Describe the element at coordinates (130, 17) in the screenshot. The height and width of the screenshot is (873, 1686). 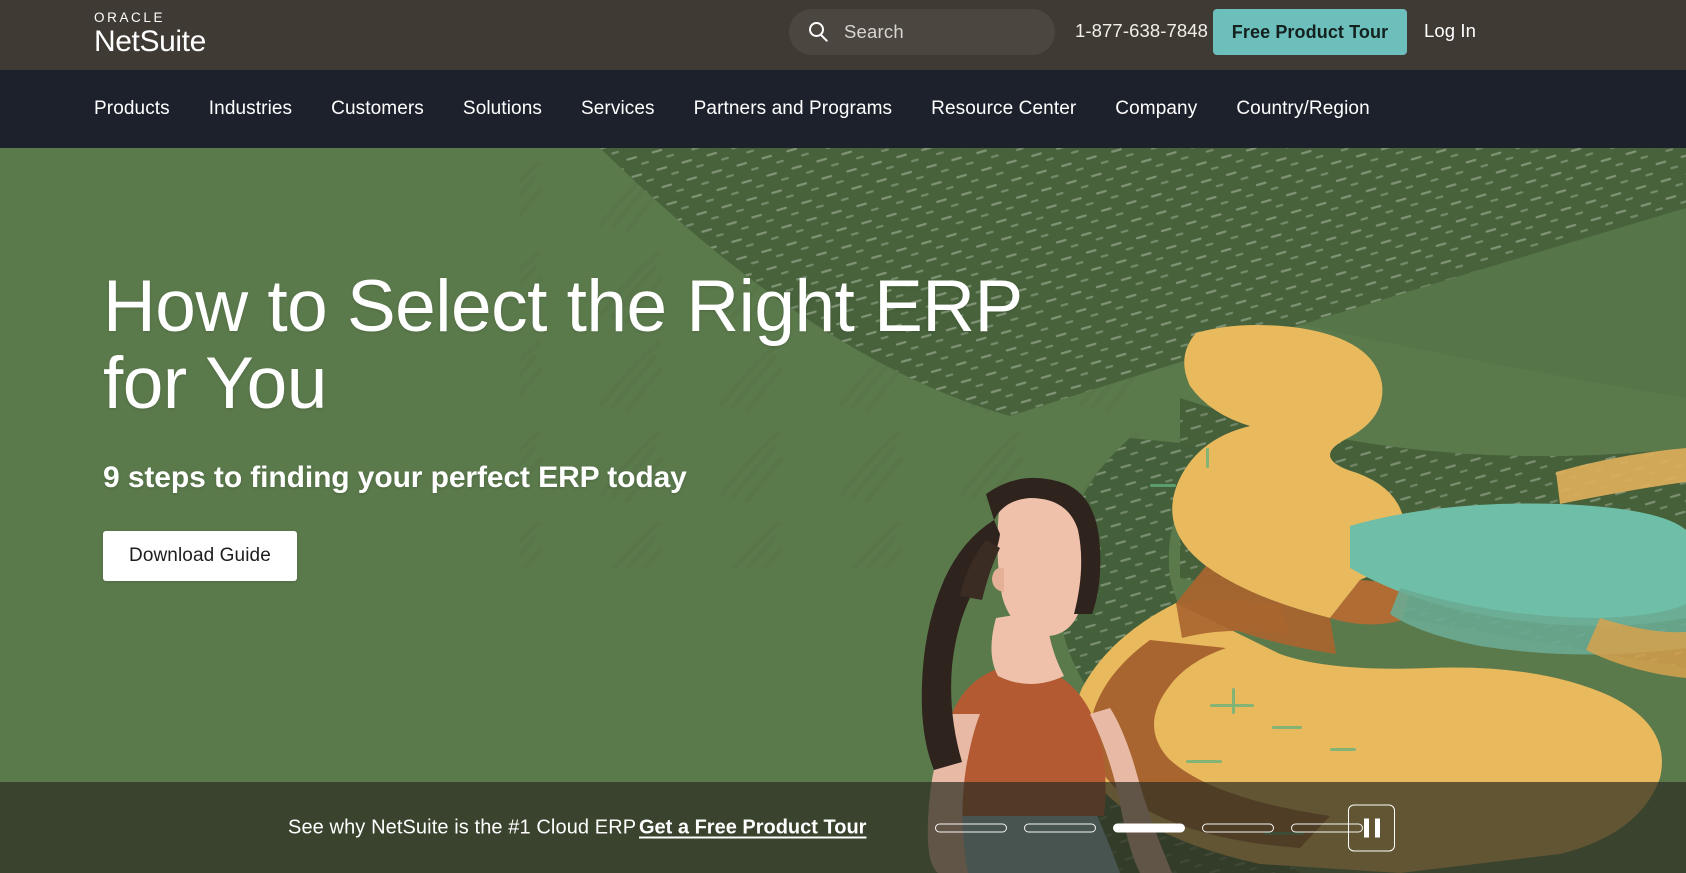
I see `oracle-wordmark: ORACLE` at that location.